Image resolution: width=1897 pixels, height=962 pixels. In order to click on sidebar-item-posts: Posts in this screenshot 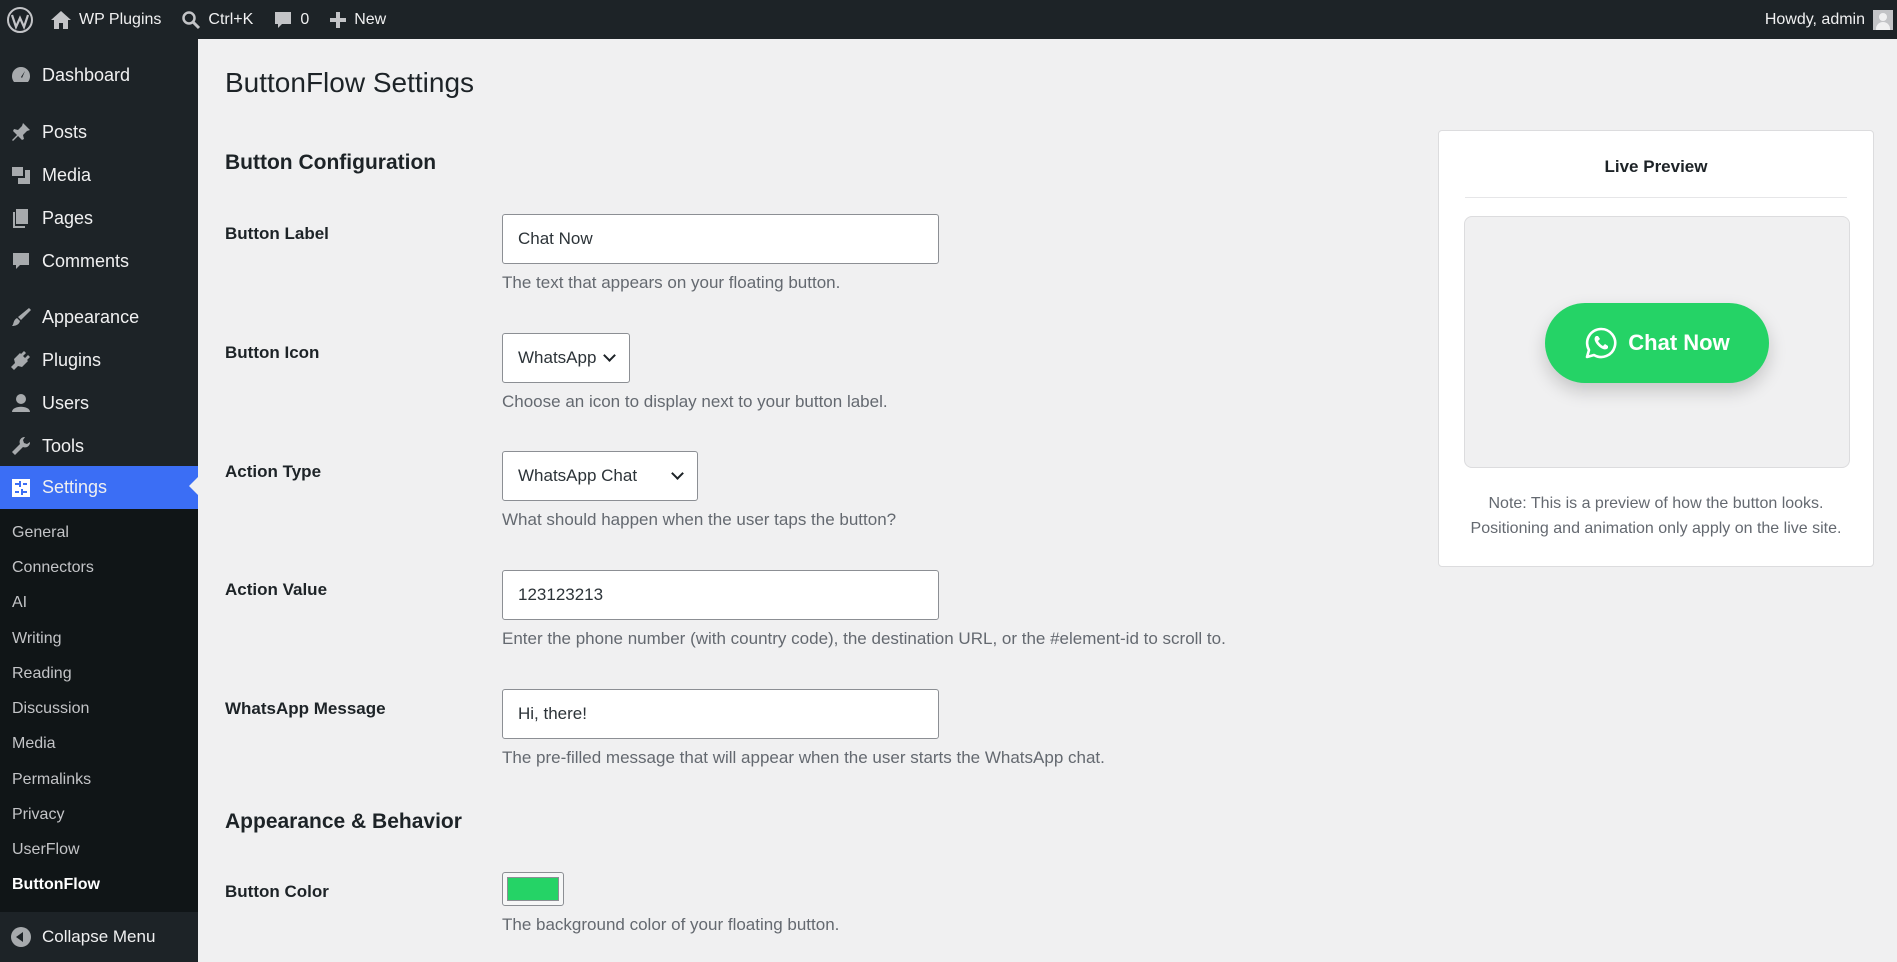, I will do `click(99, 132)`.